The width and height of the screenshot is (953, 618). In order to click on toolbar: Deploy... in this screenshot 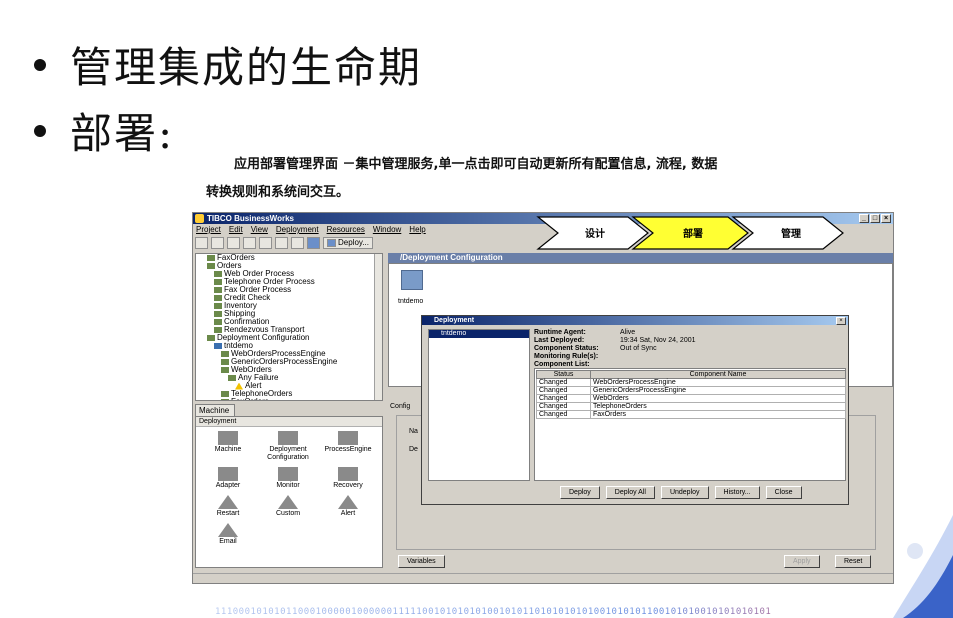, I will do `click(363, 243)`.